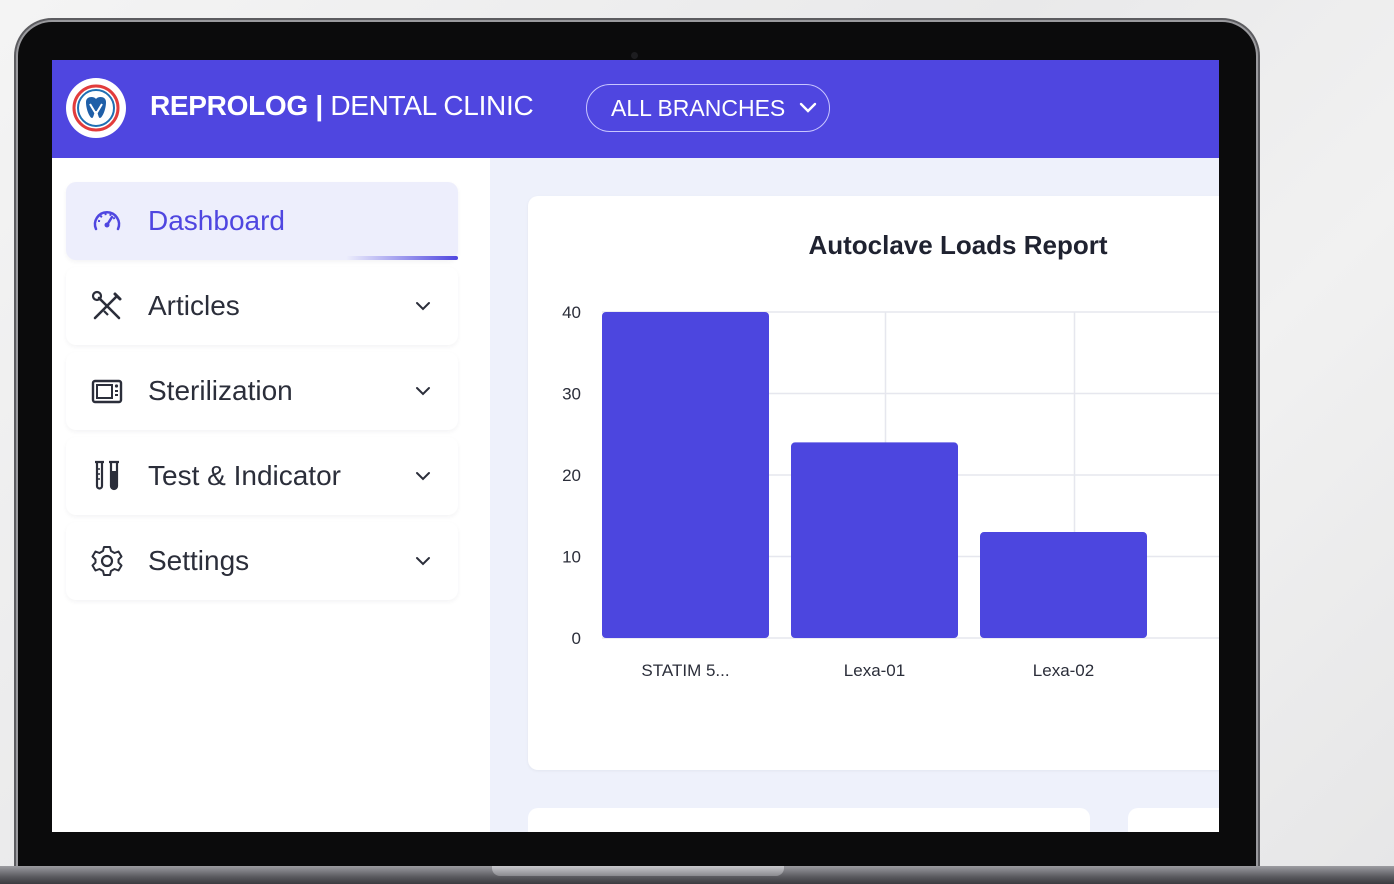 The height and width of the screenshot is (884, 1394). Describe the element at coordinates (199, 560) in the screenshot. I see `sidebar-item-label: Settings` at that location.